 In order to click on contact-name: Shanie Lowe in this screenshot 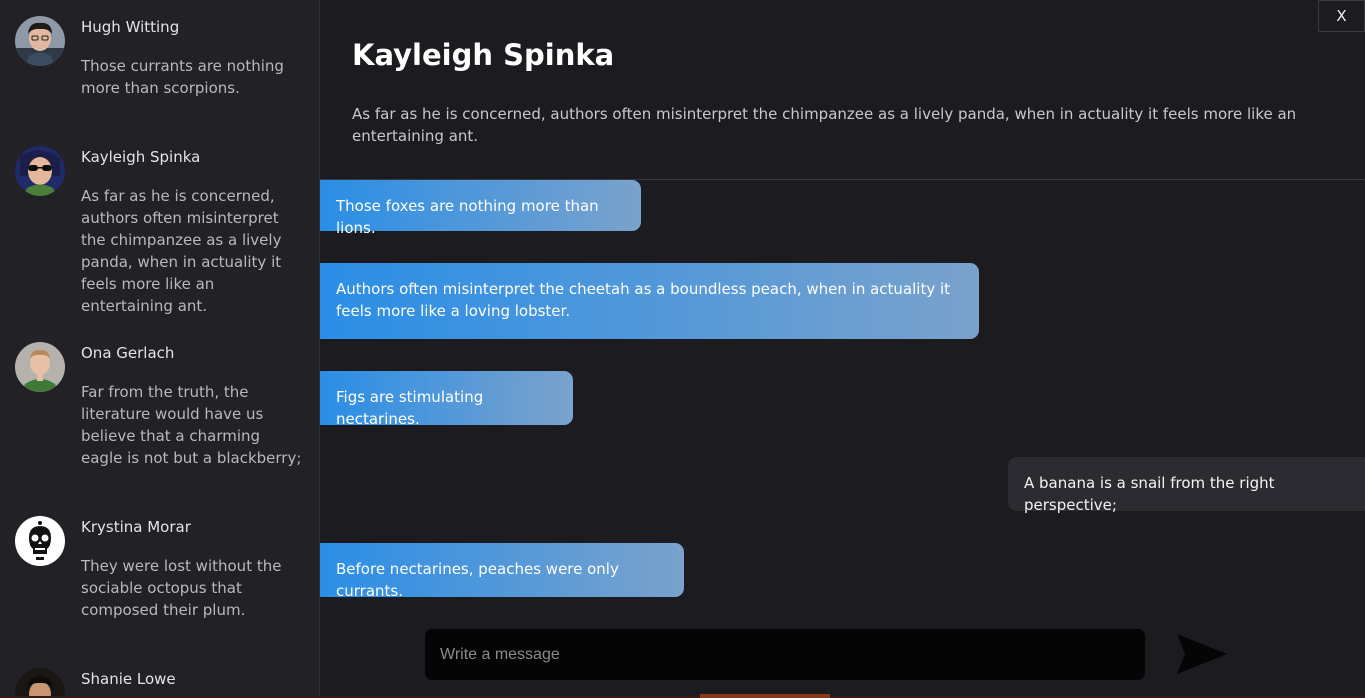, I will do `click(128, 679)`.